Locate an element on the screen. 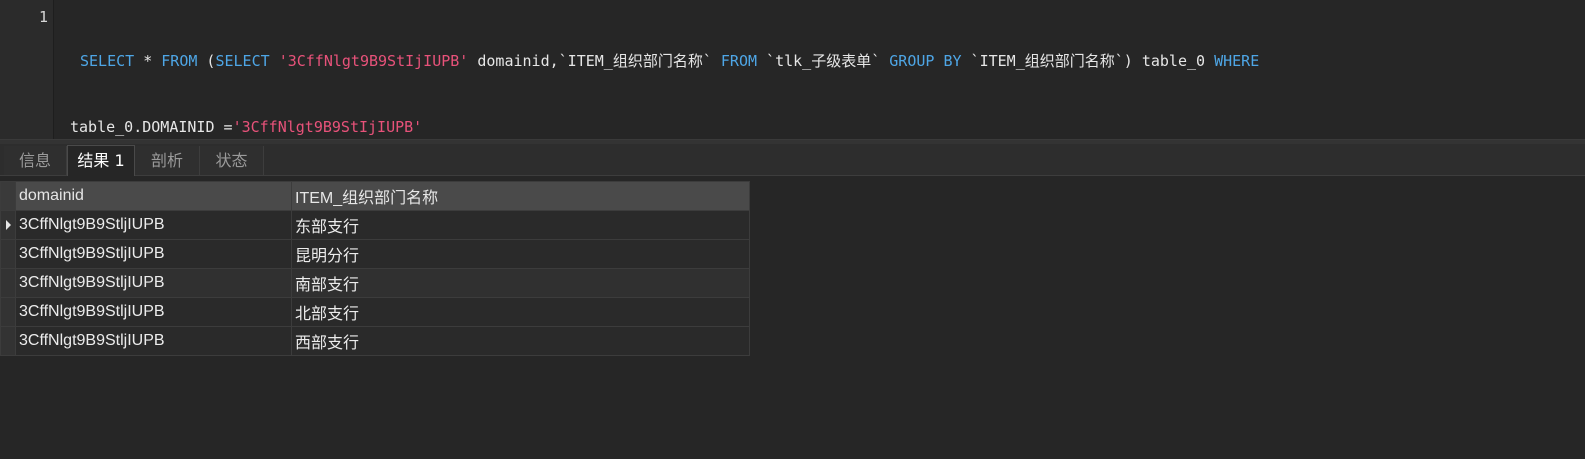 The height and width of the screenshot is (459, 1585). column-header-item-org-dept: ITEM_组织部门名称 is located at coordinates (520, 196).